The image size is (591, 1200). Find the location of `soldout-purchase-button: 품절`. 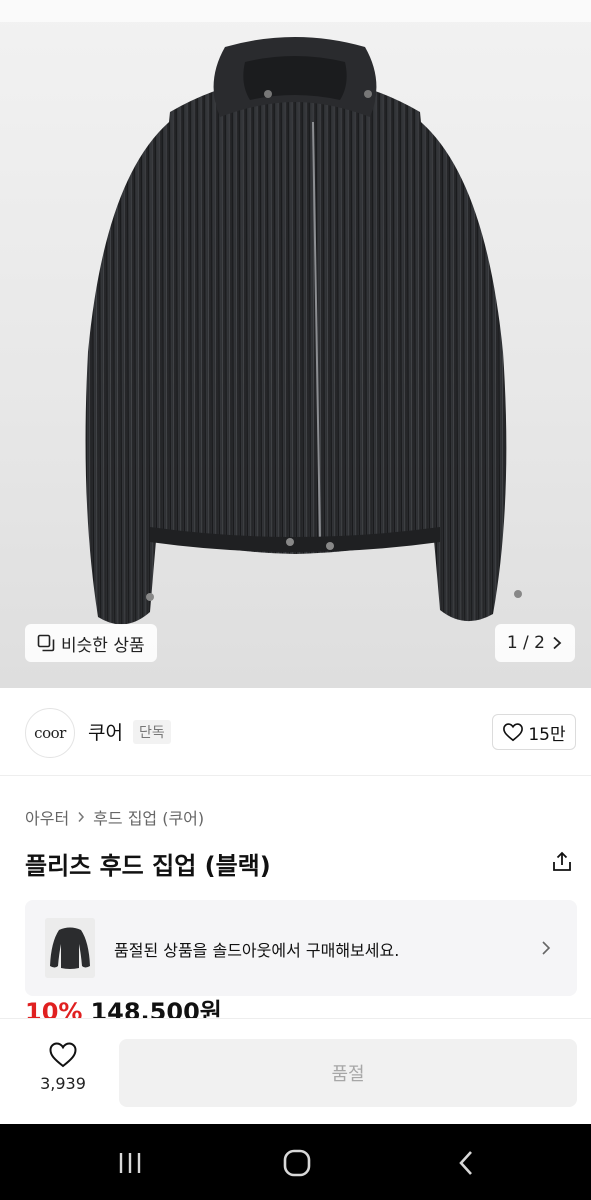

soldout-purchase-button: 품절 is located at coordinates (348, 1073).